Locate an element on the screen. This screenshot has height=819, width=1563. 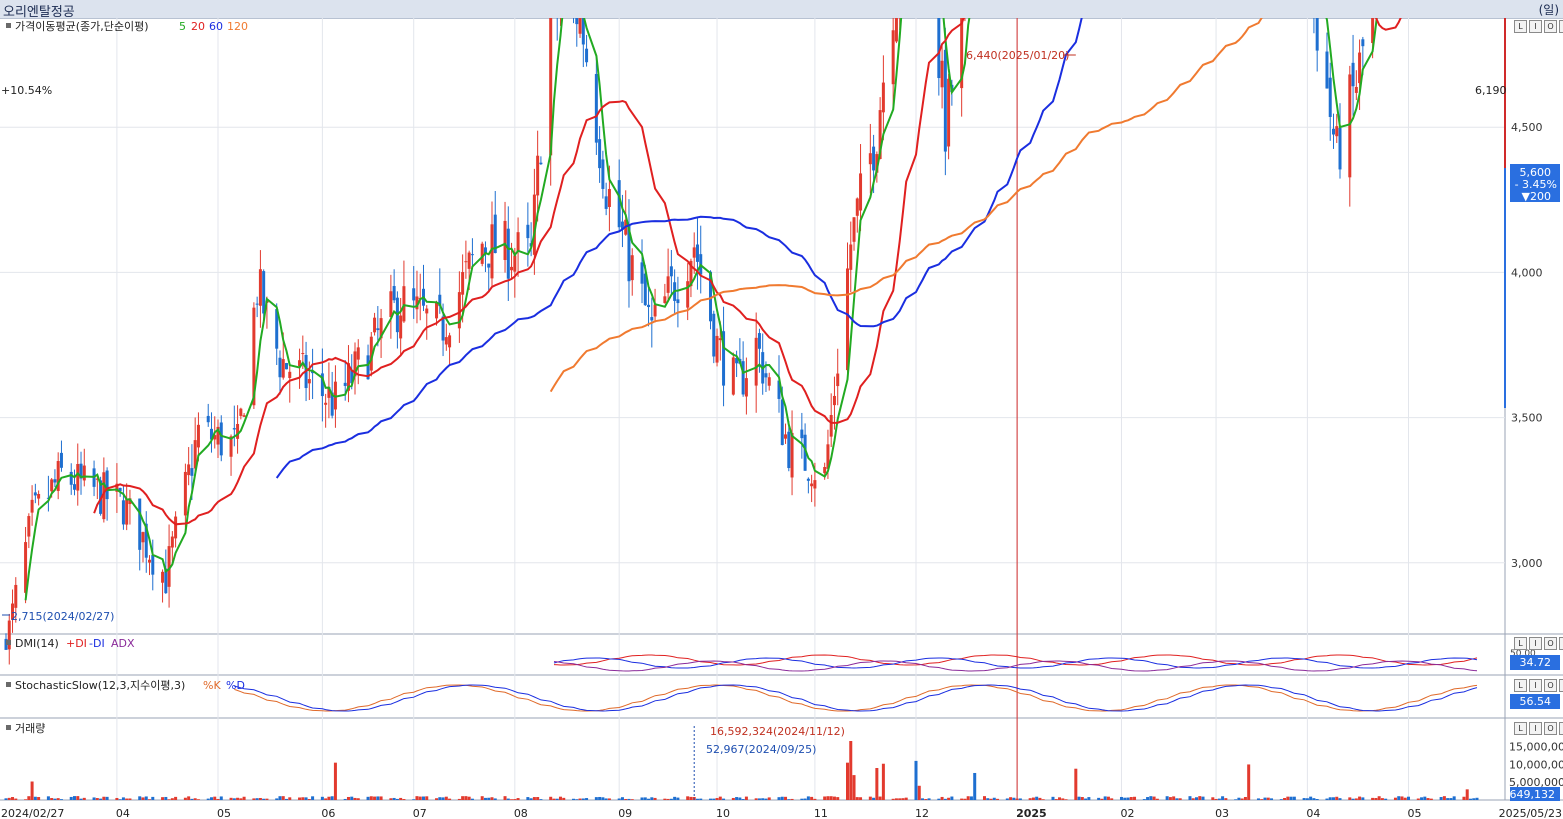
period-indicator: (일) is located at coordinates (1549, 9).